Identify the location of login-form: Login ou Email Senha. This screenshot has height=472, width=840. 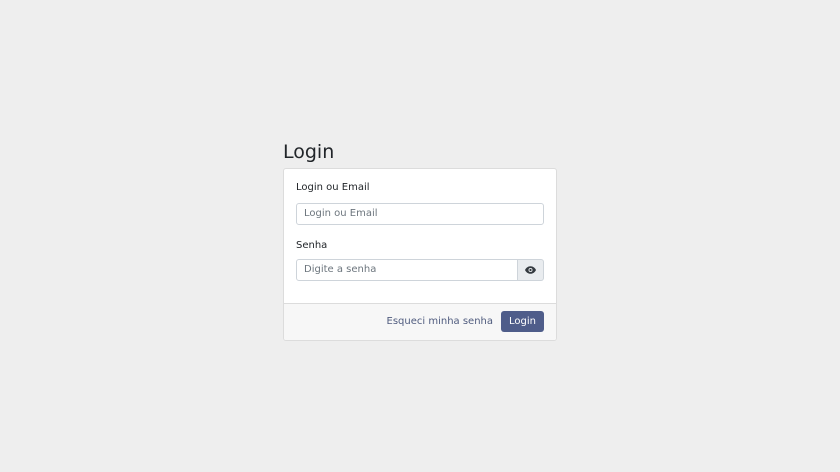
(420, 236).